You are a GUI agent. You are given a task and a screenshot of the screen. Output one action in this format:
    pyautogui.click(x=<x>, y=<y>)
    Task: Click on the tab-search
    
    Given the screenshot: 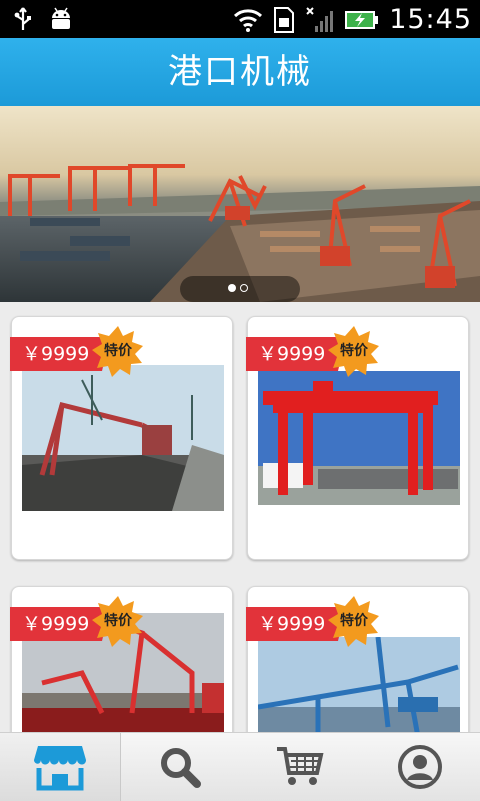 What is the action you would take?
    pyautogui.click(x=180, y=767)
    